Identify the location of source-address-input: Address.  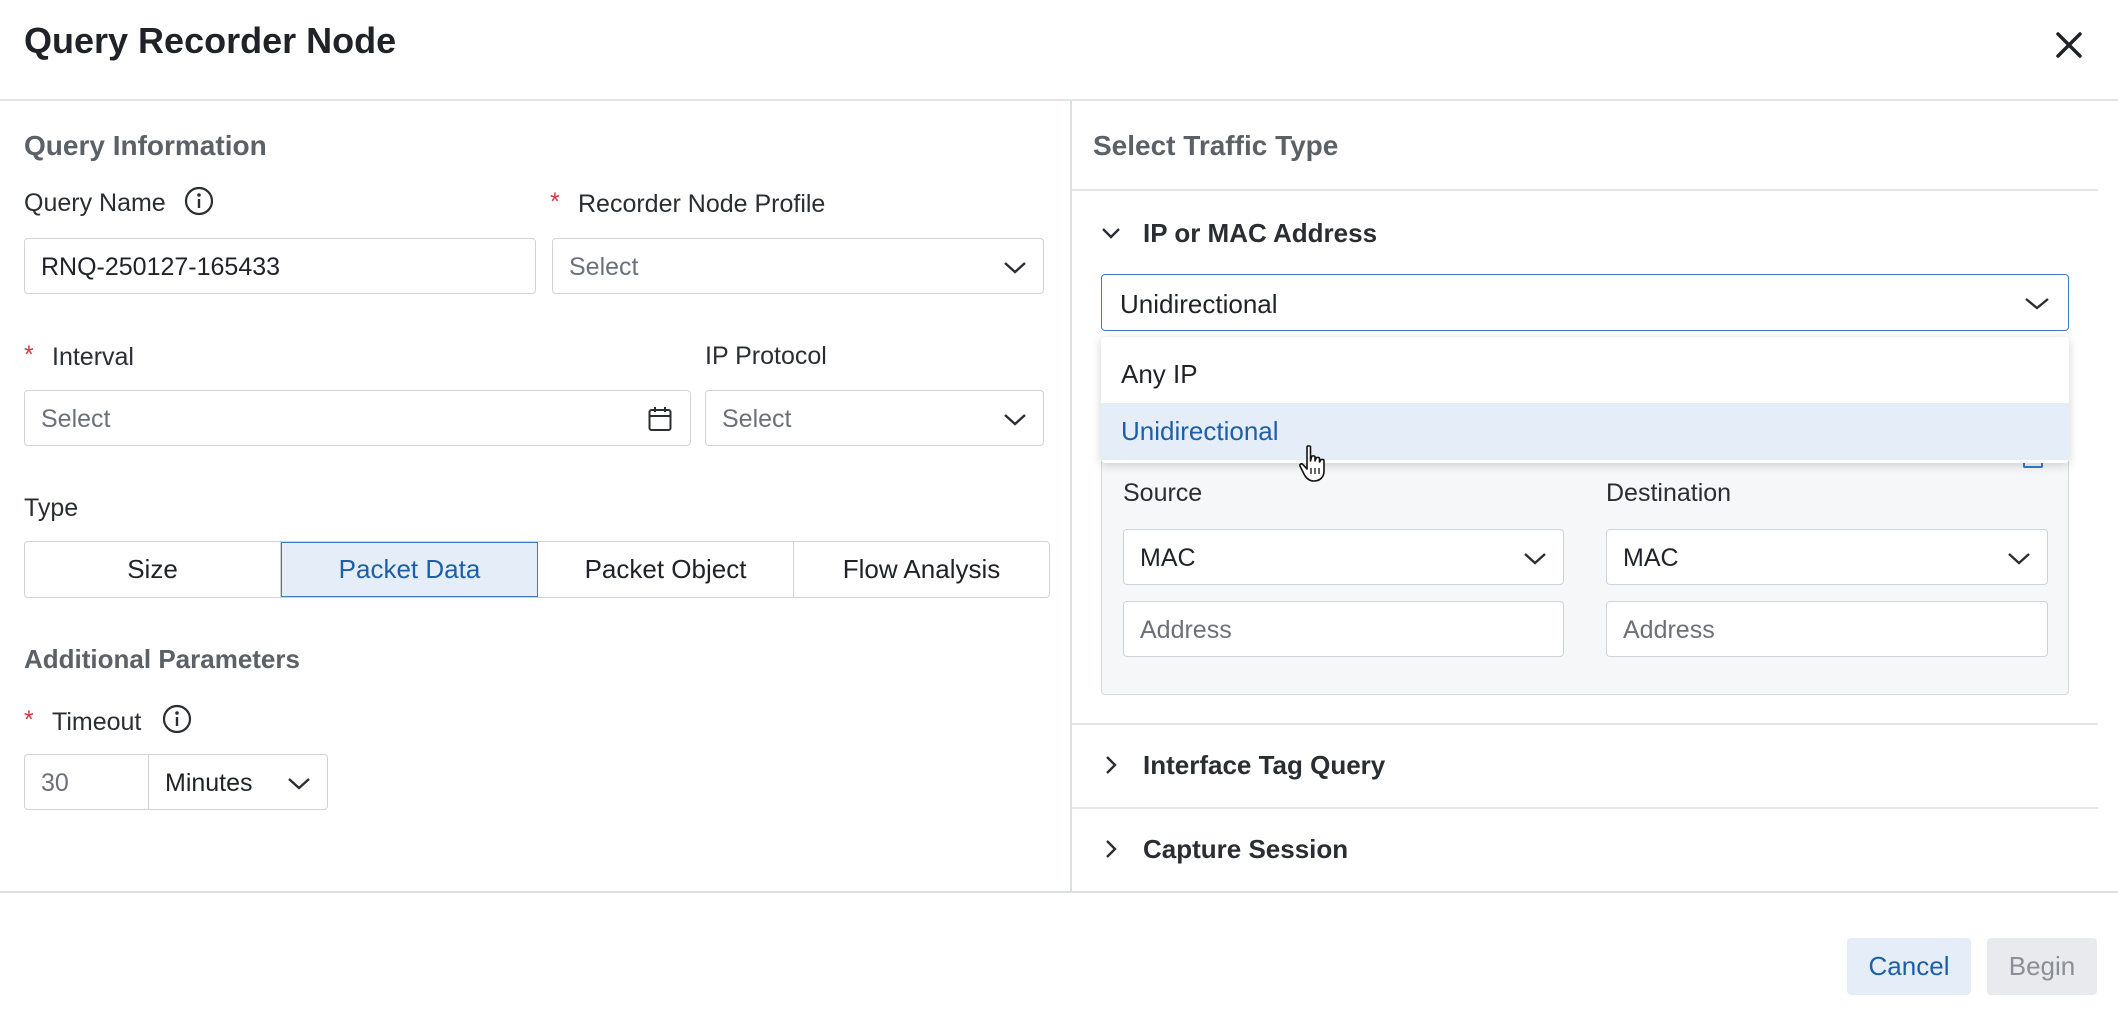
(1343, 629).